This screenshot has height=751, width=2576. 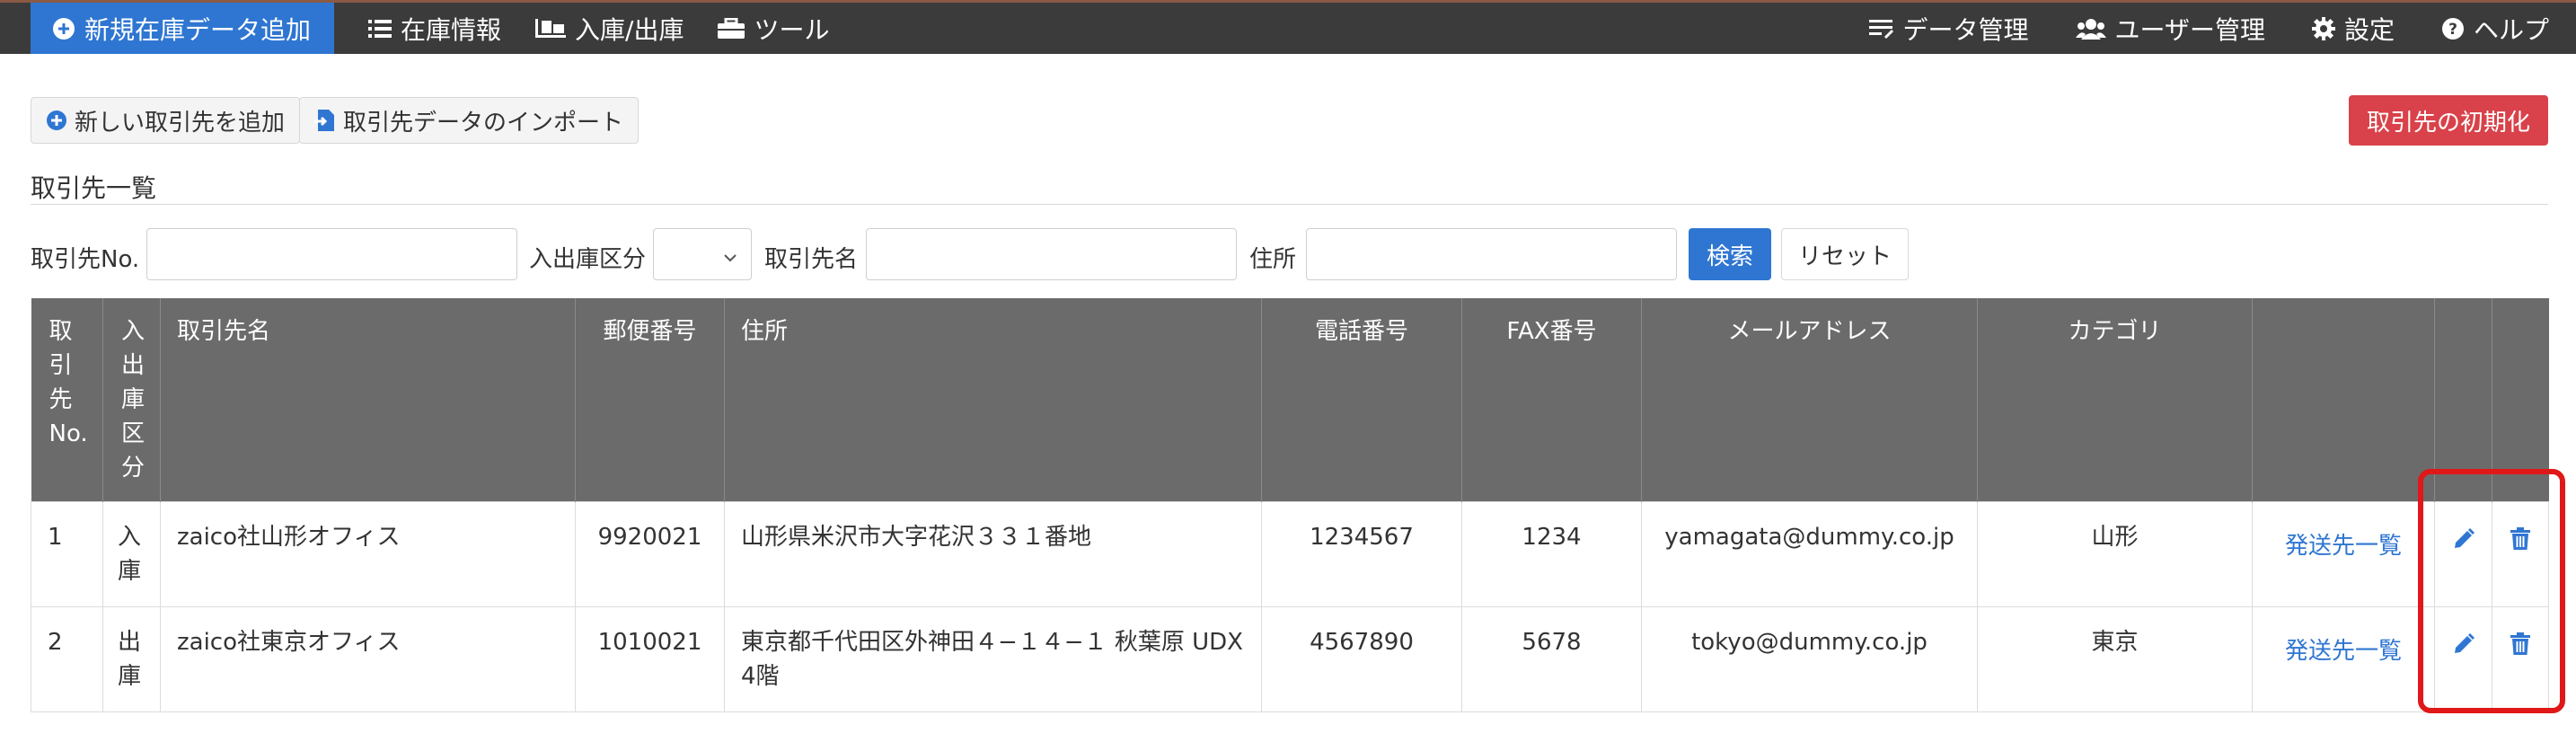 I want to click on header-category: カテゴリ, so click(x=2115, y=400).